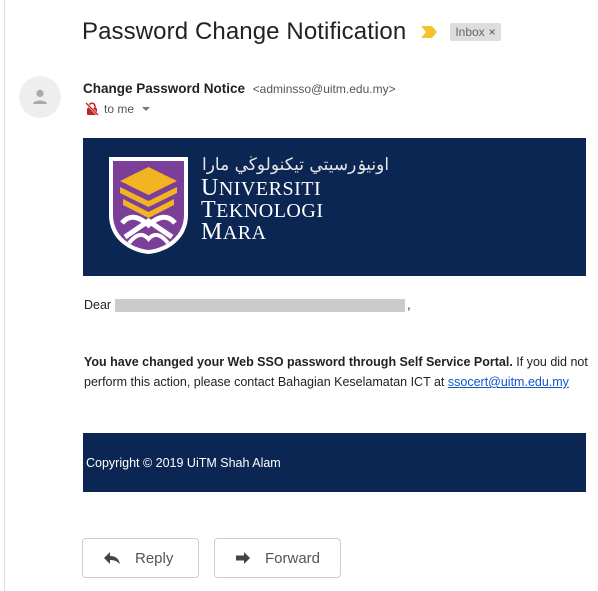 Image resolution: width=598 pixels, height=591 pixels. I want to click on sender-email: <adminsso@uitm.edu.my>, so click(324, 89).